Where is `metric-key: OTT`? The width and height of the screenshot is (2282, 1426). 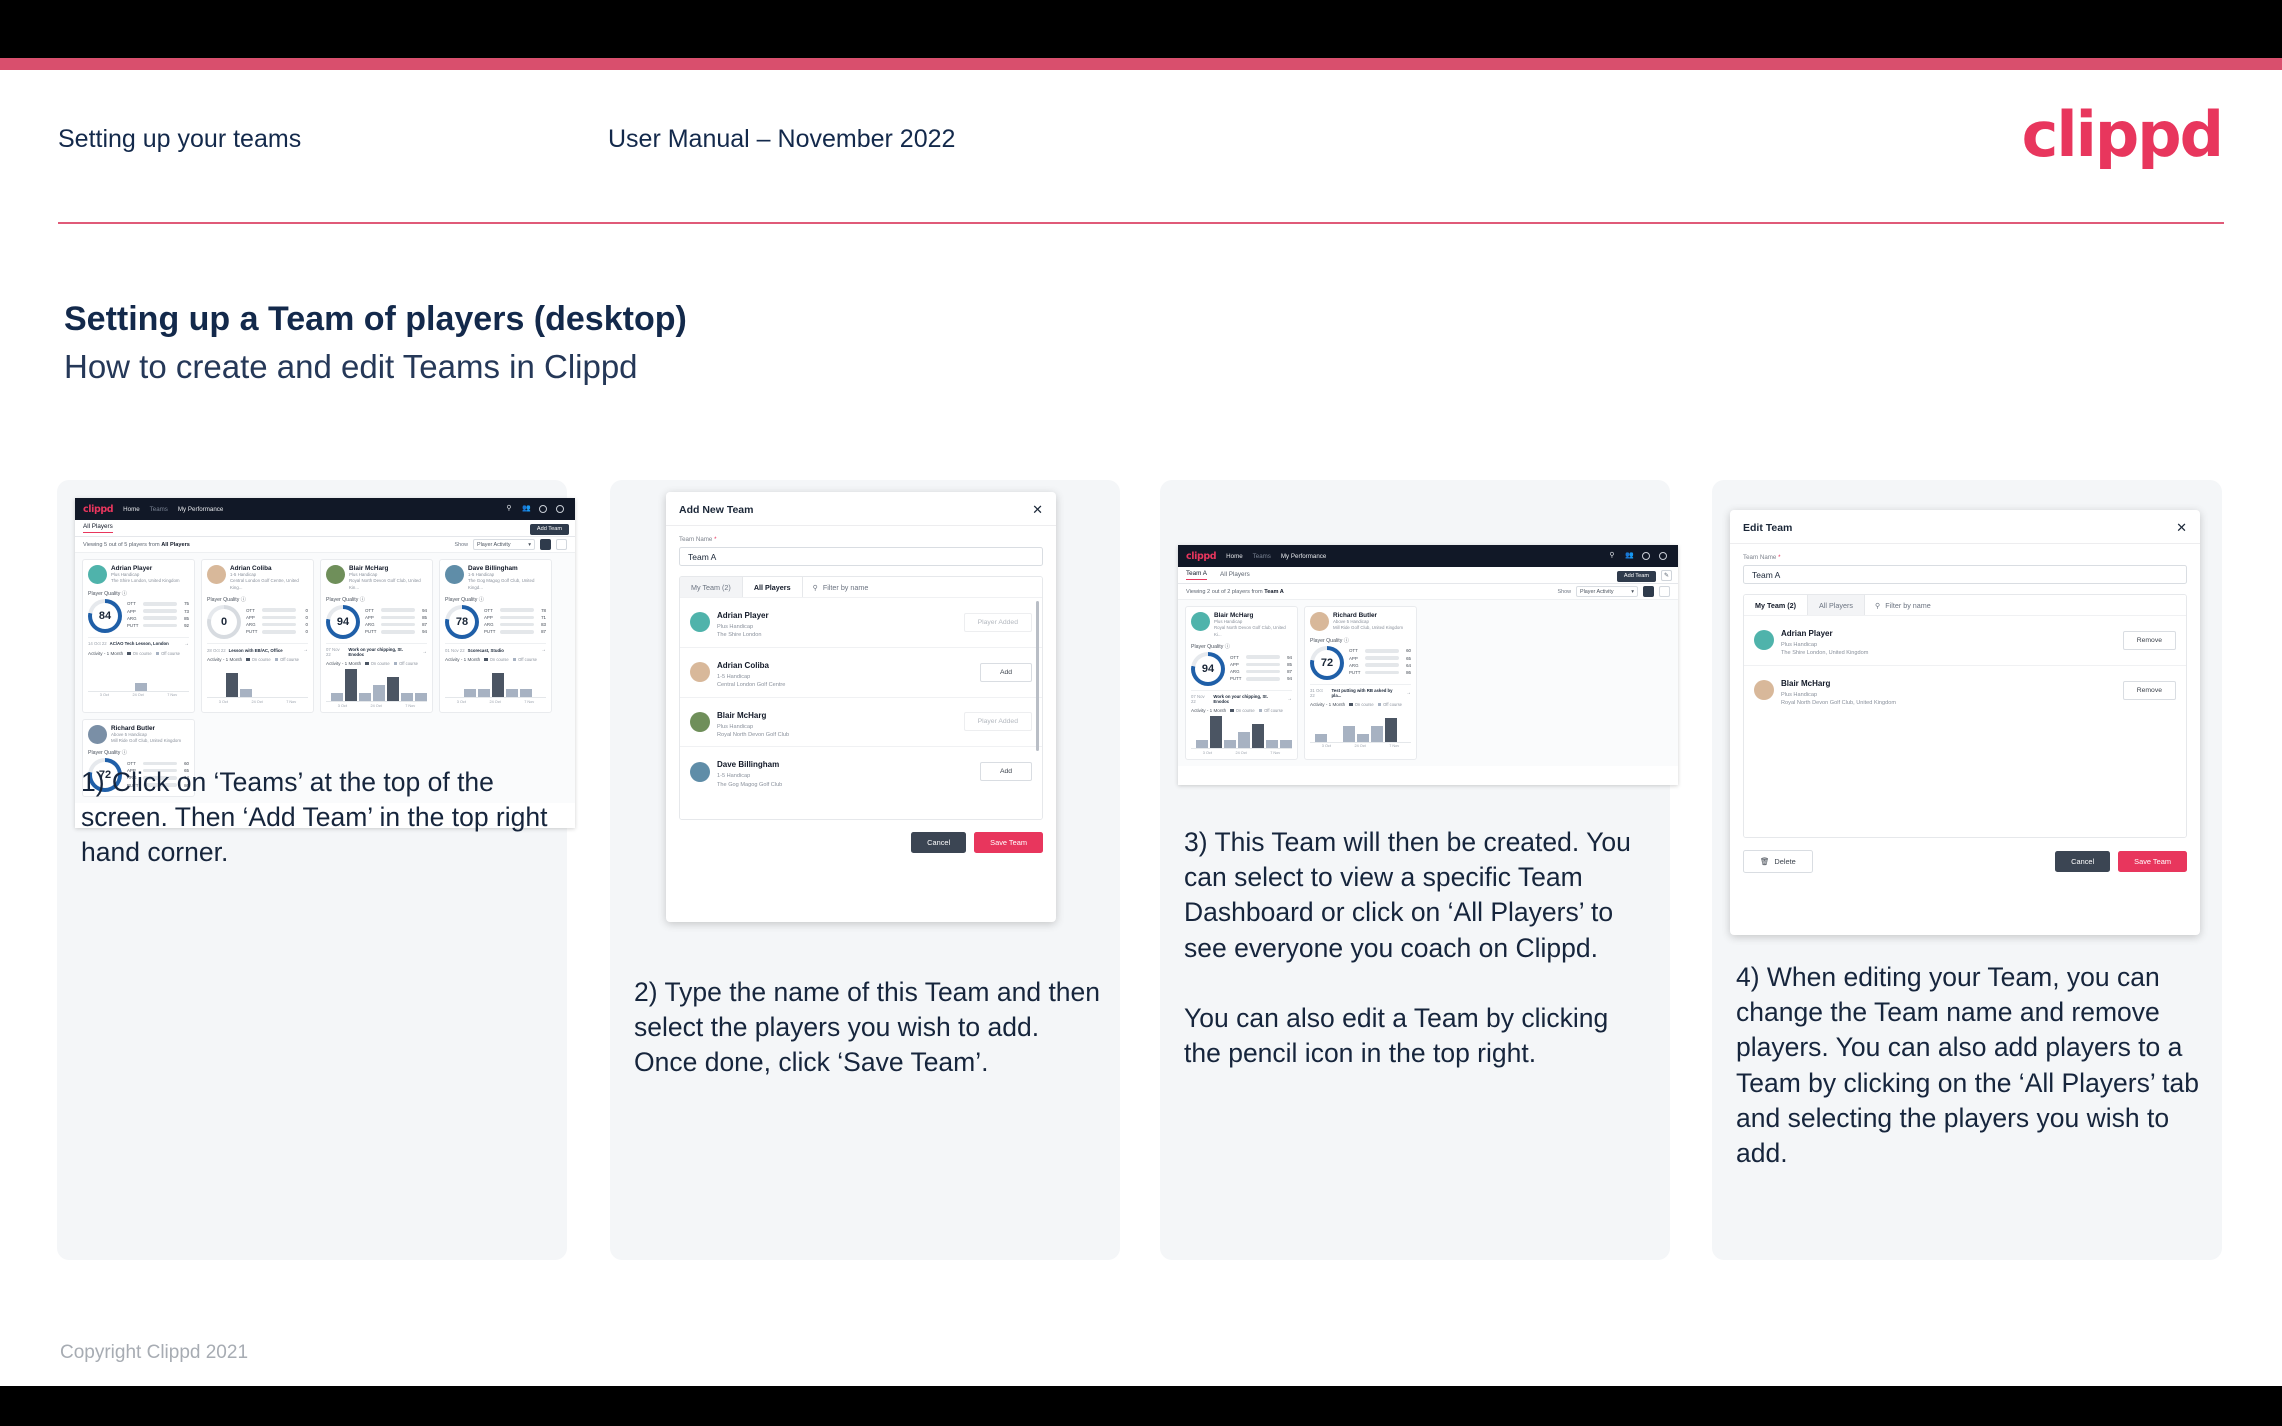
metric-key: OTT is located at coordinates (1234, 657).